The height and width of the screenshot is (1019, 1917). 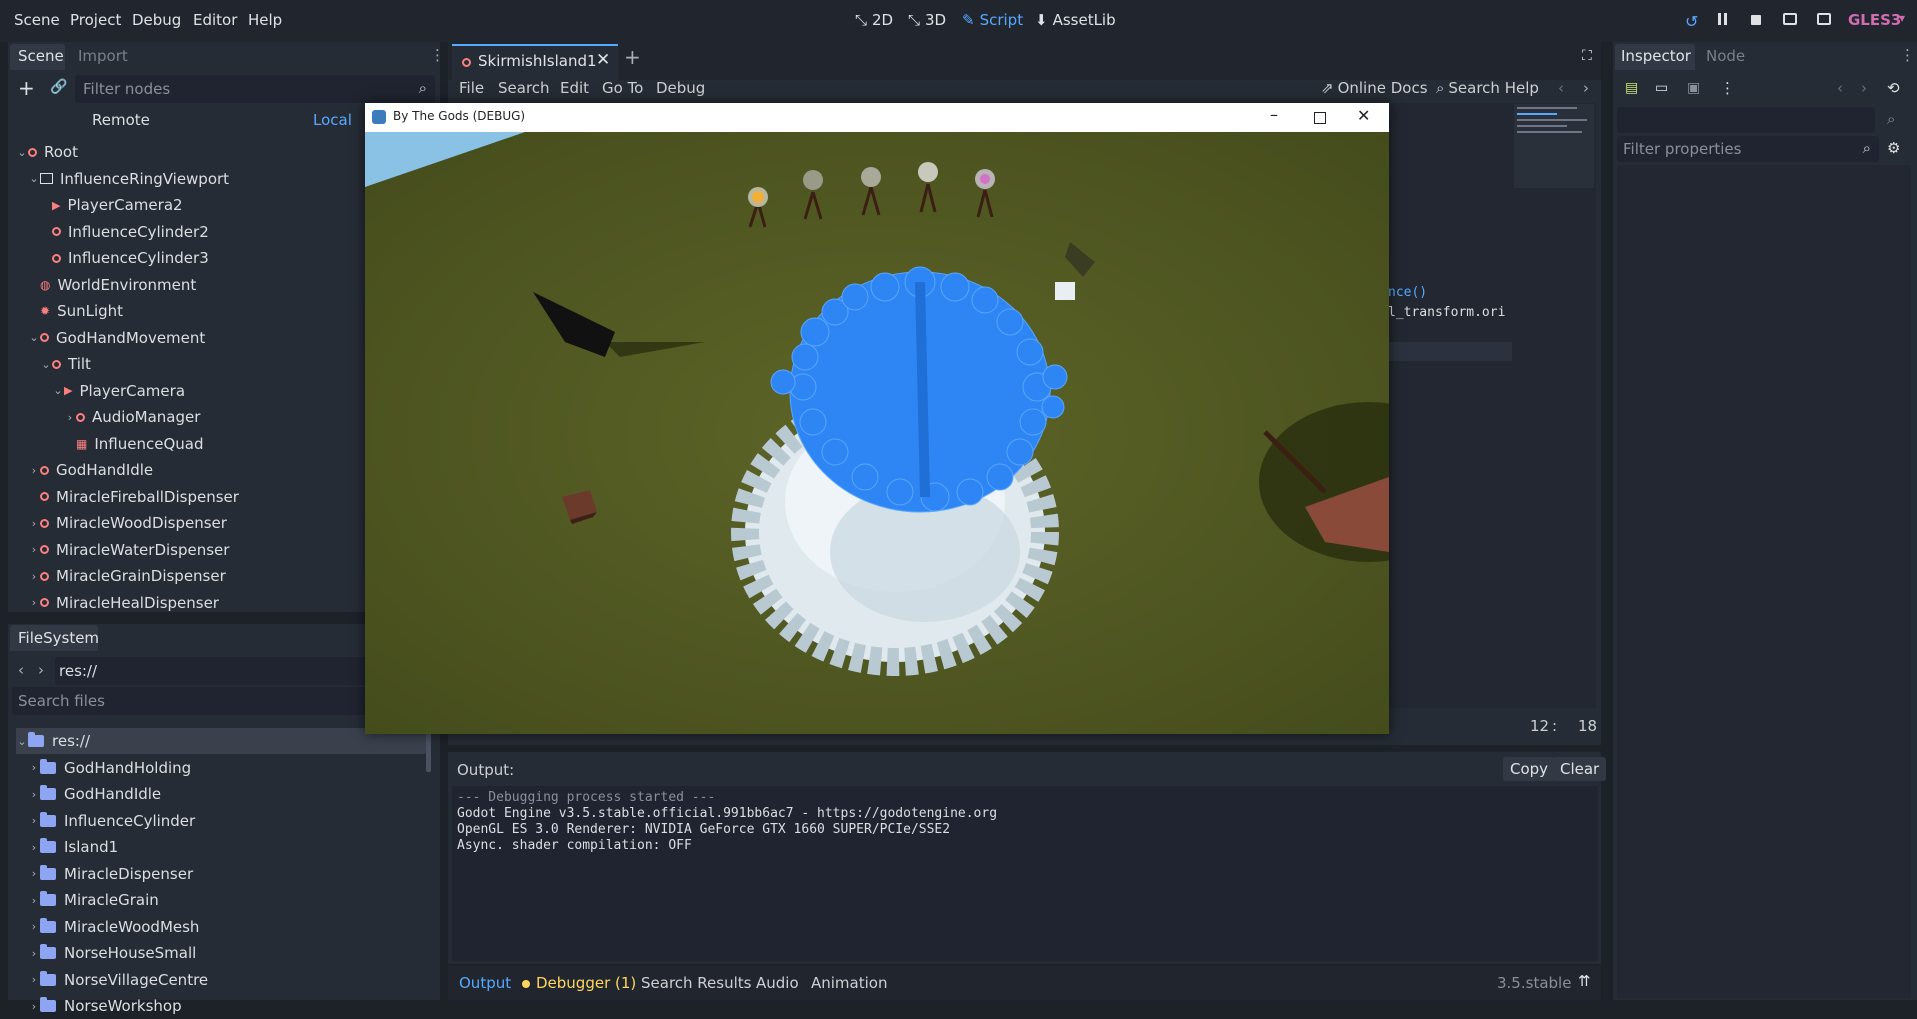 I want to click on inspector-forward-icon: ›, so click(x=1864, y=88).